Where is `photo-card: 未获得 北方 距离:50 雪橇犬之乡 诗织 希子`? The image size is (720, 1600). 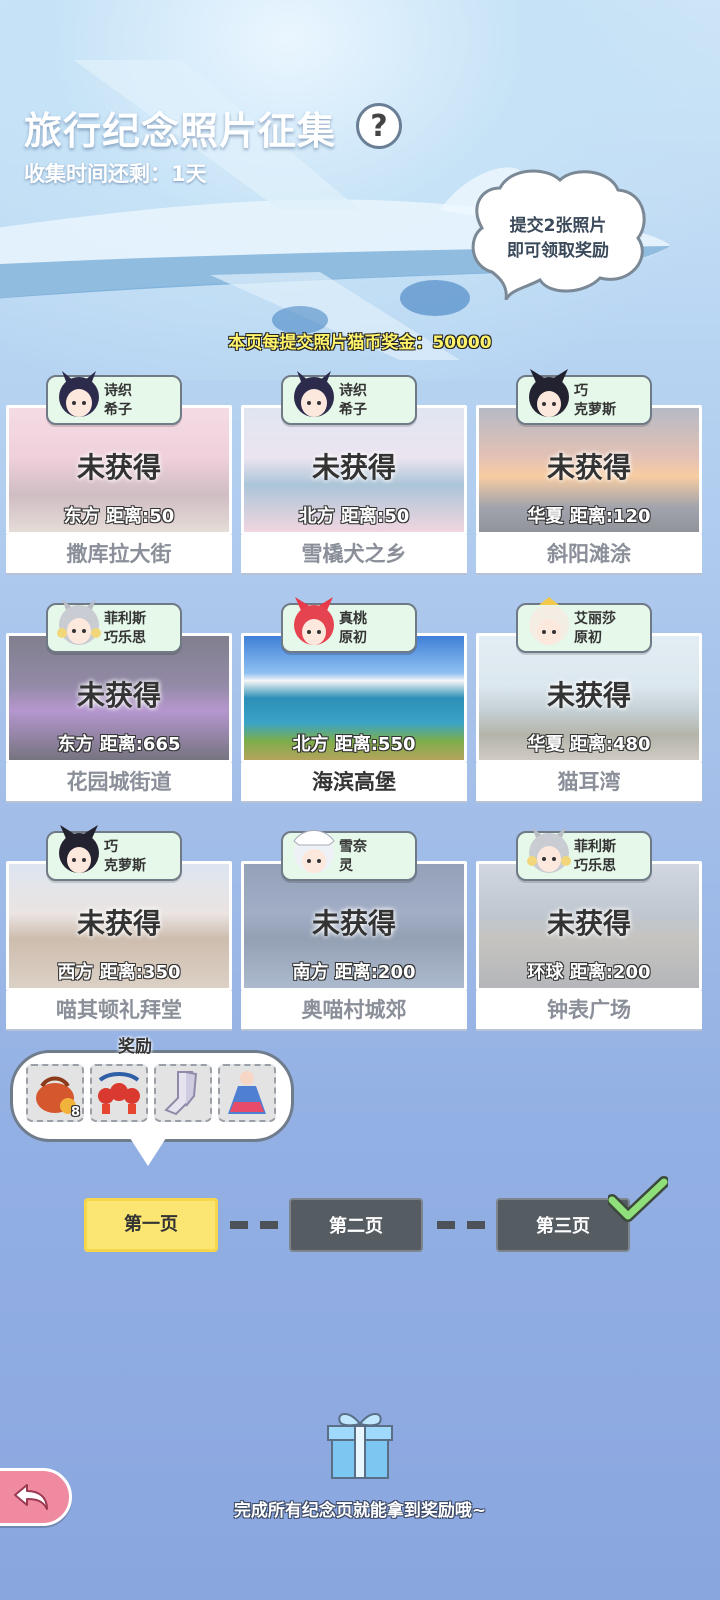
photo-card: 未获得 北方 距离:50 雪橇犬之乡 诗织 希子 is located at coordinates (354, 478).